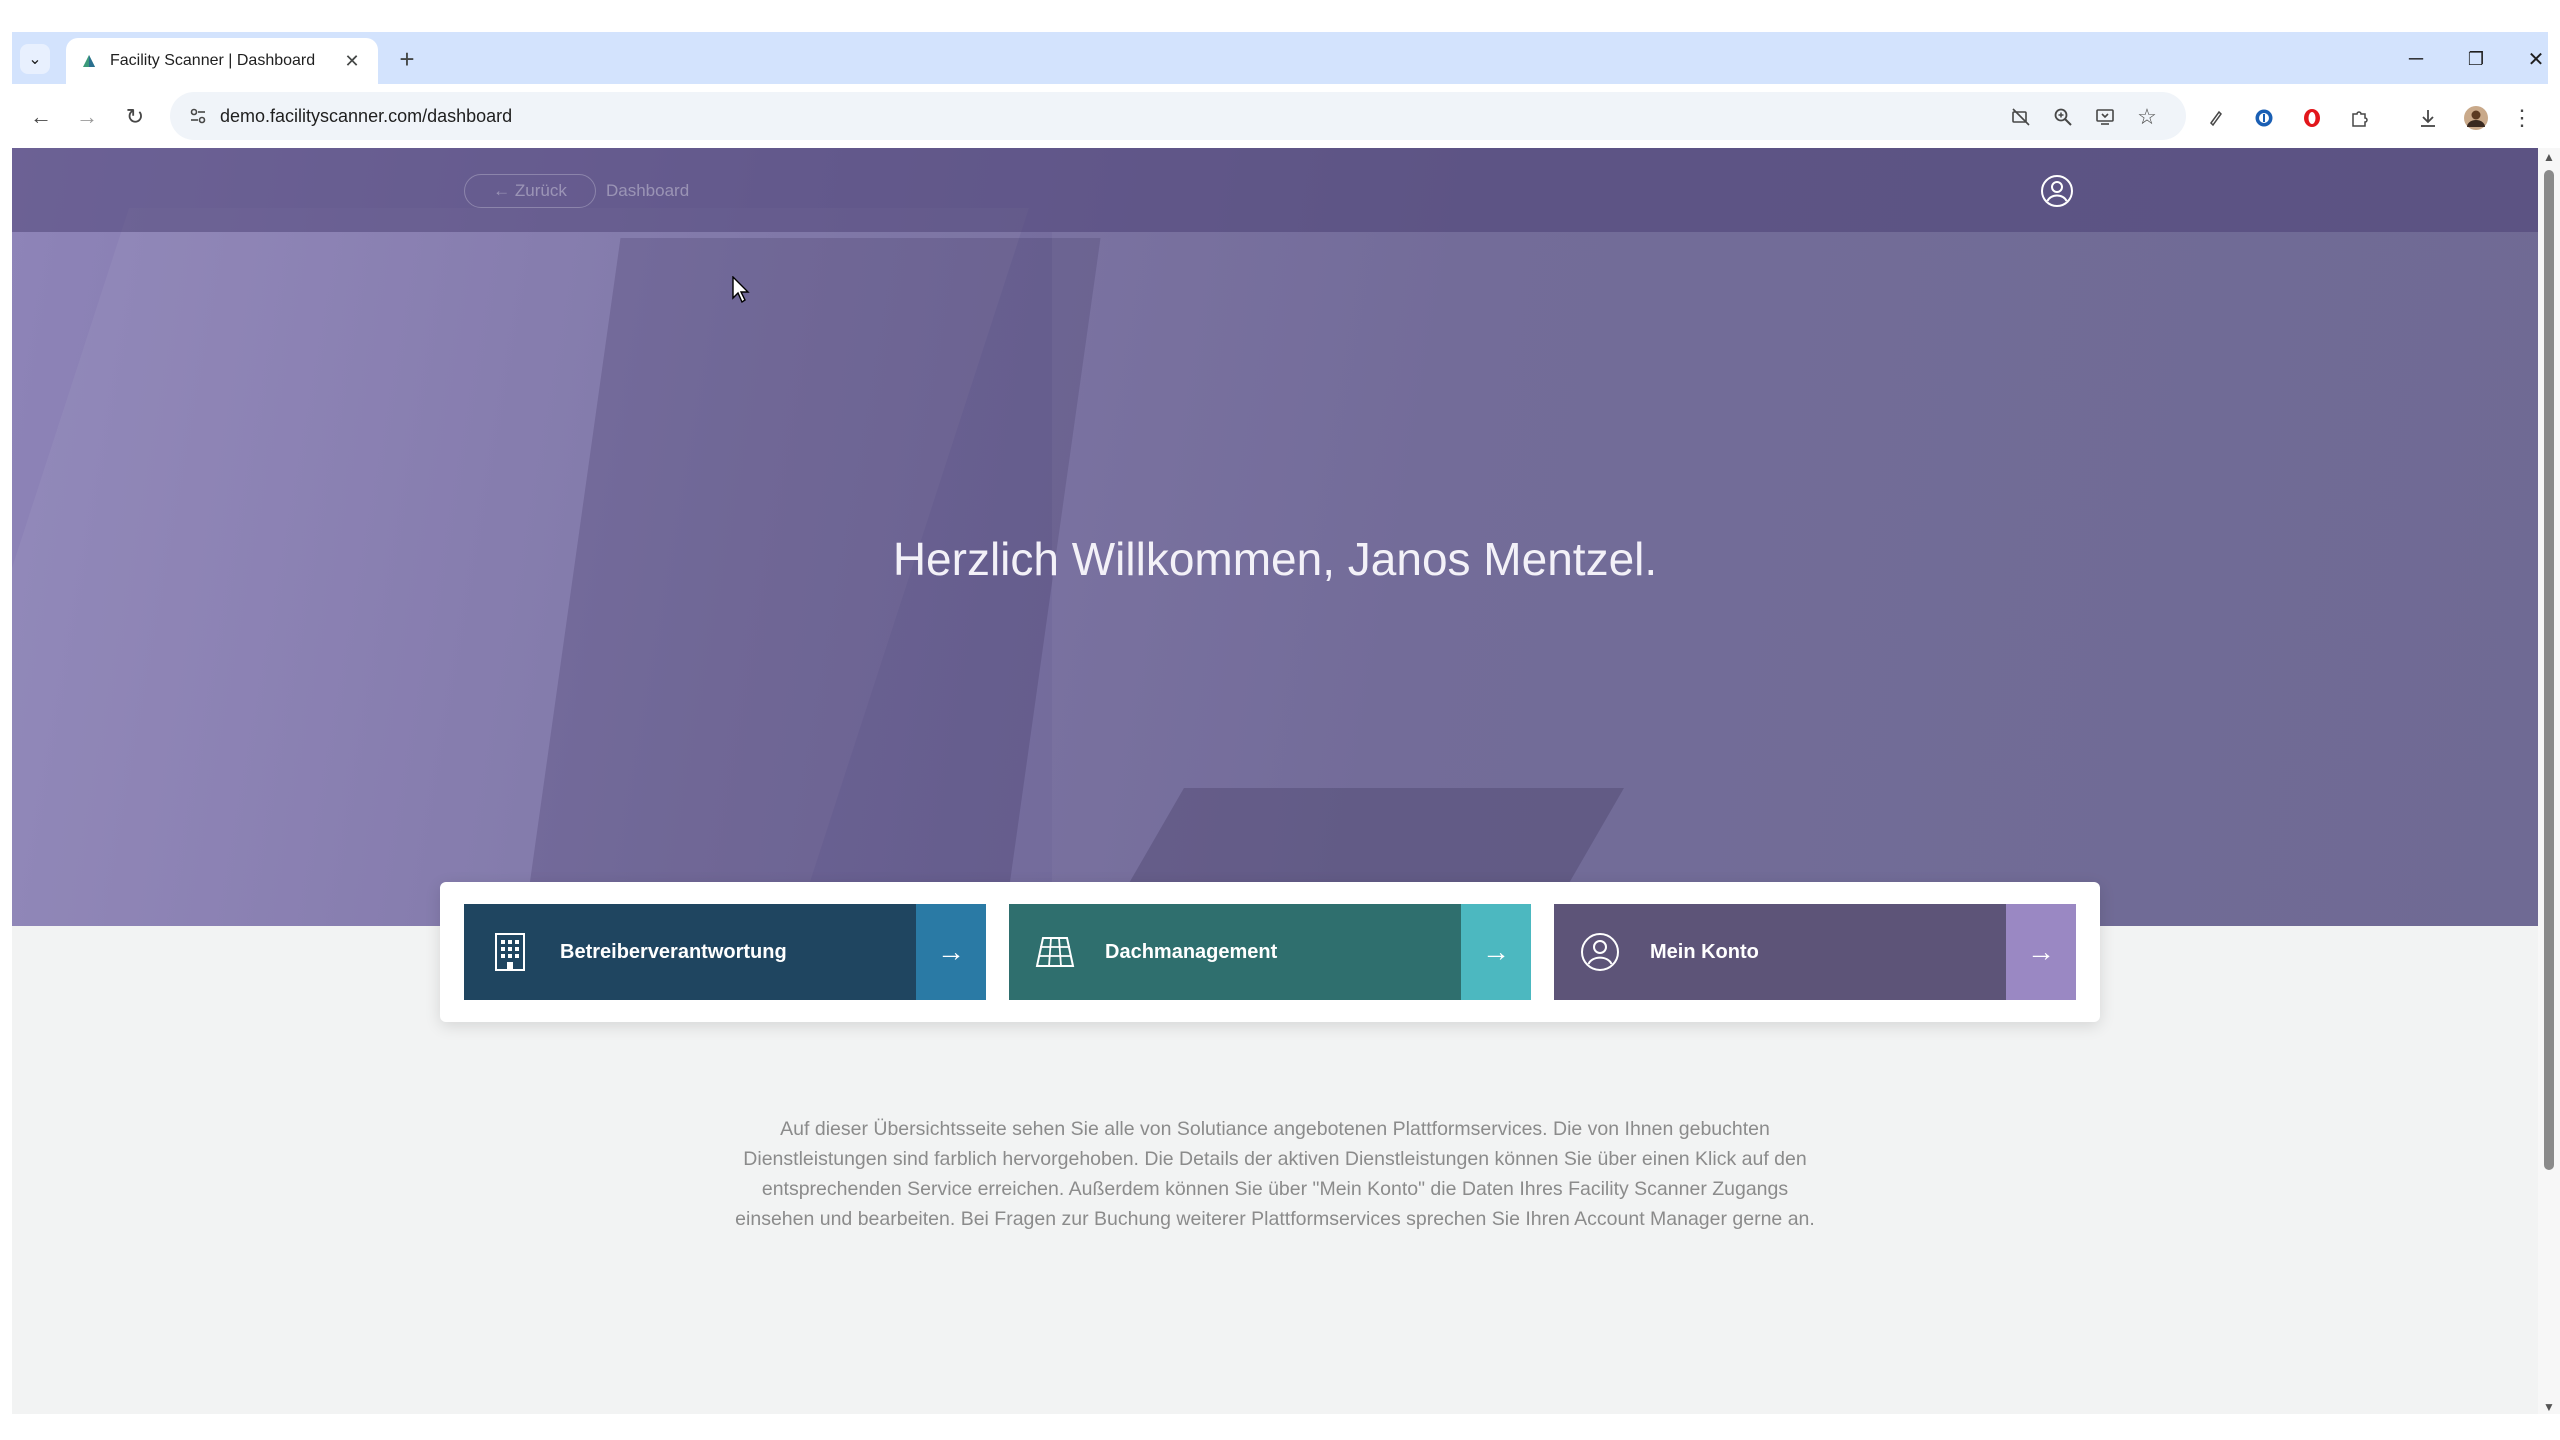  What do you see at coordinates (741, 290) in the screenshot?
I see `mouse-cursor` at bounding box center [741, 290].